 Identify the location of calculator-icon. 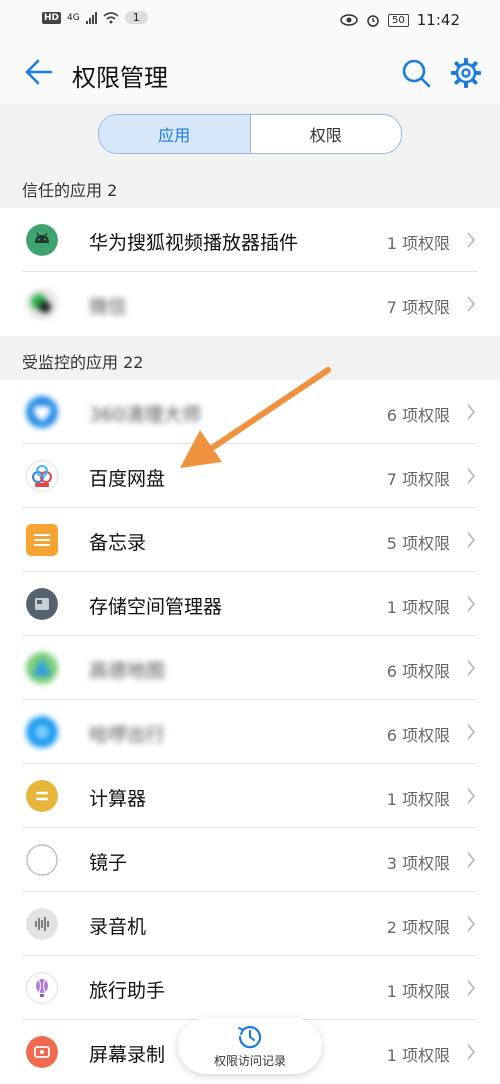
(42, 796).